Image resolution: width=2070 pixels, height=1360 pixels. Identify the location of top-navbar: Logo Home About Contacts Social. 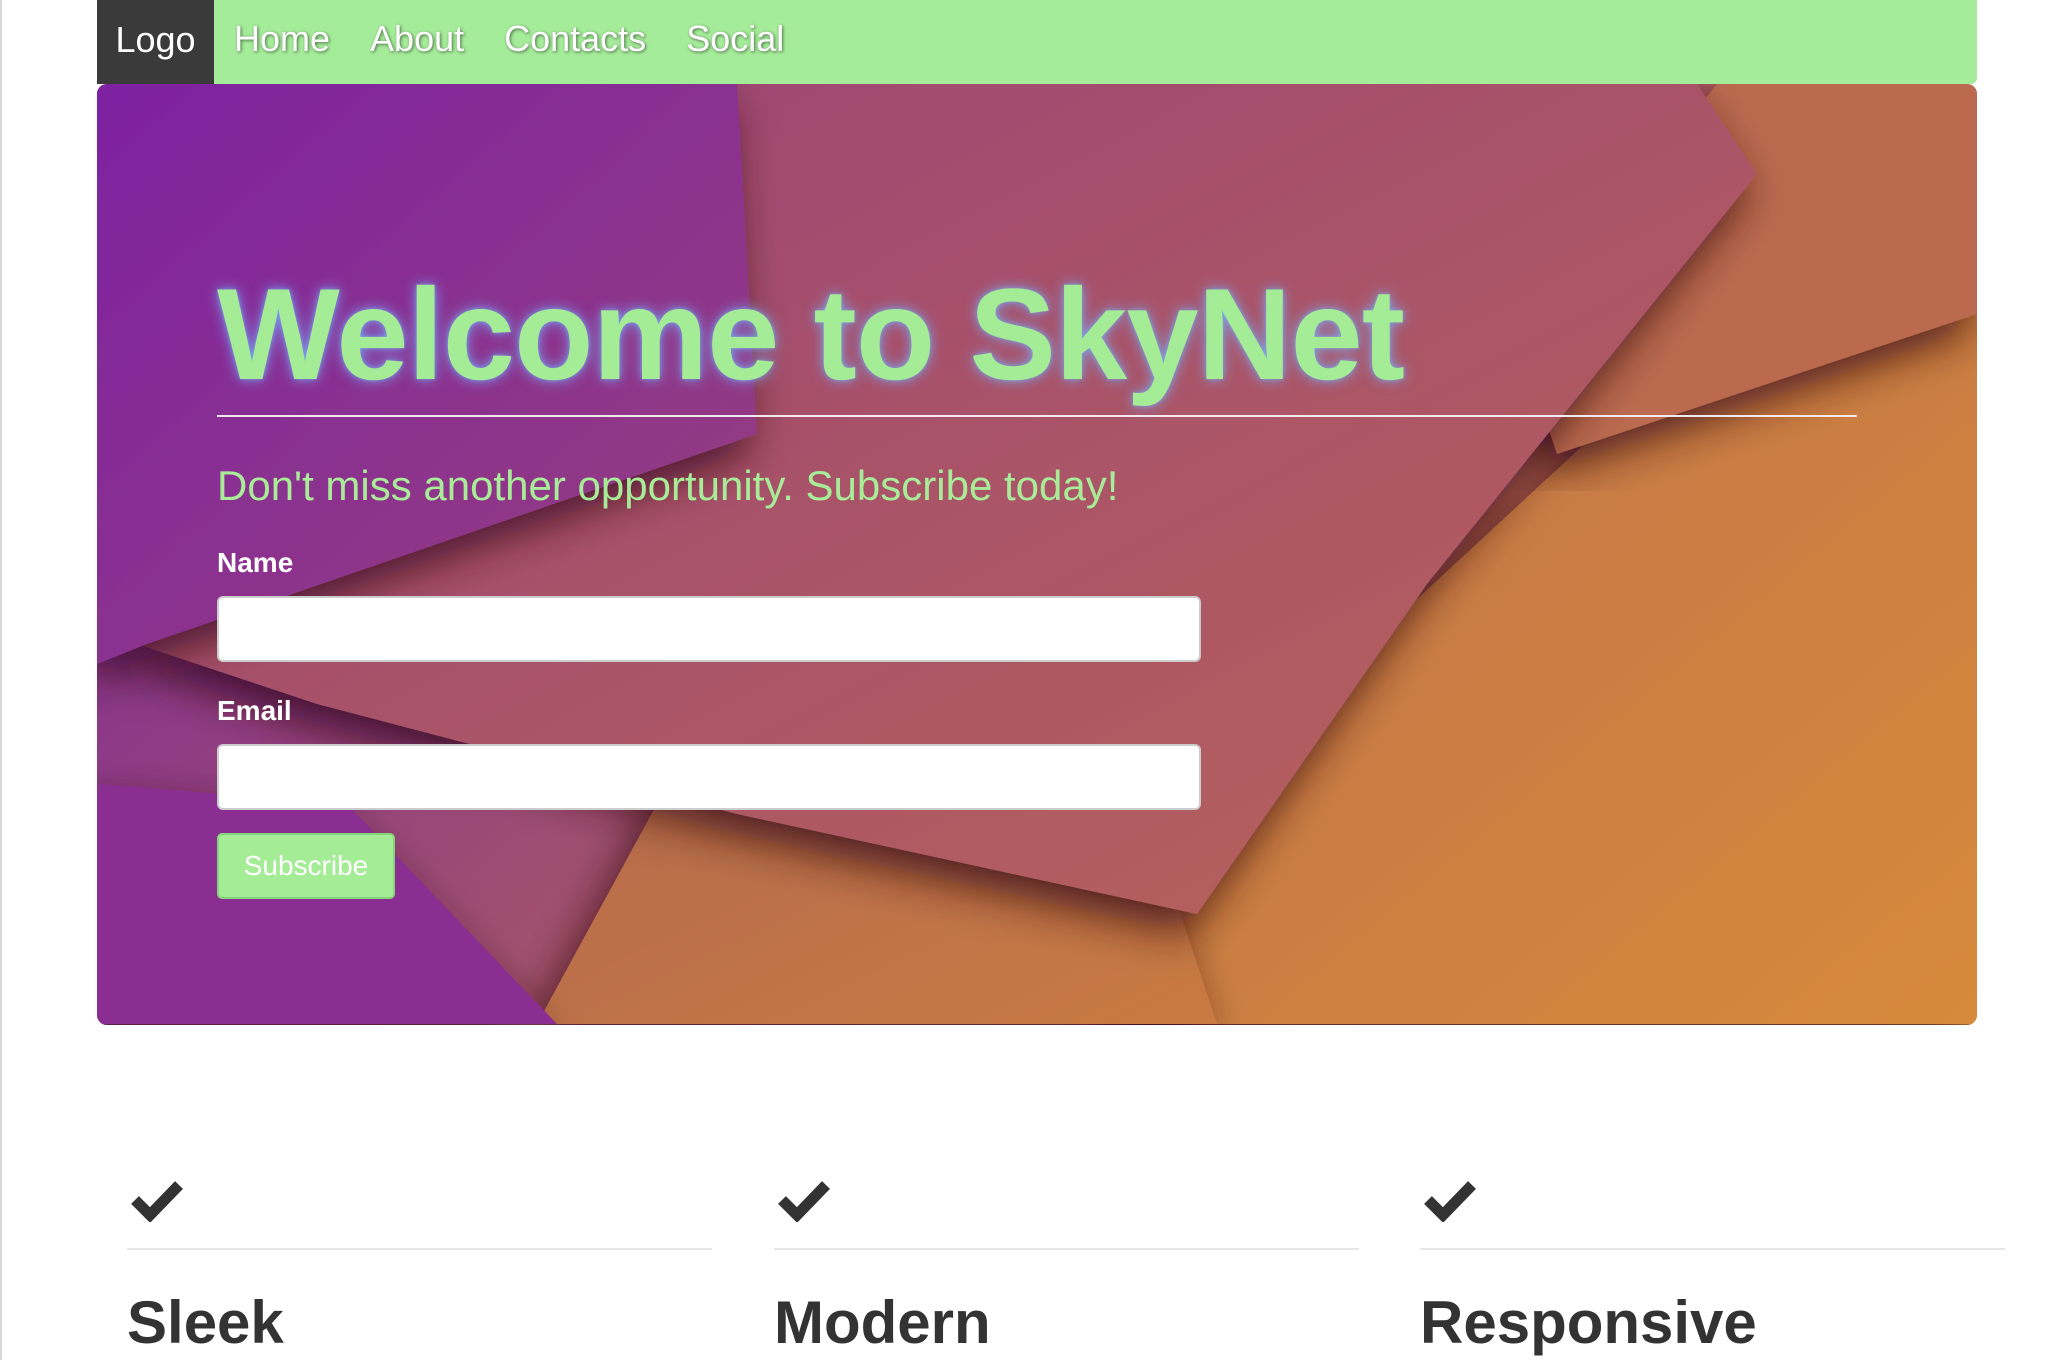
(1037, 42).